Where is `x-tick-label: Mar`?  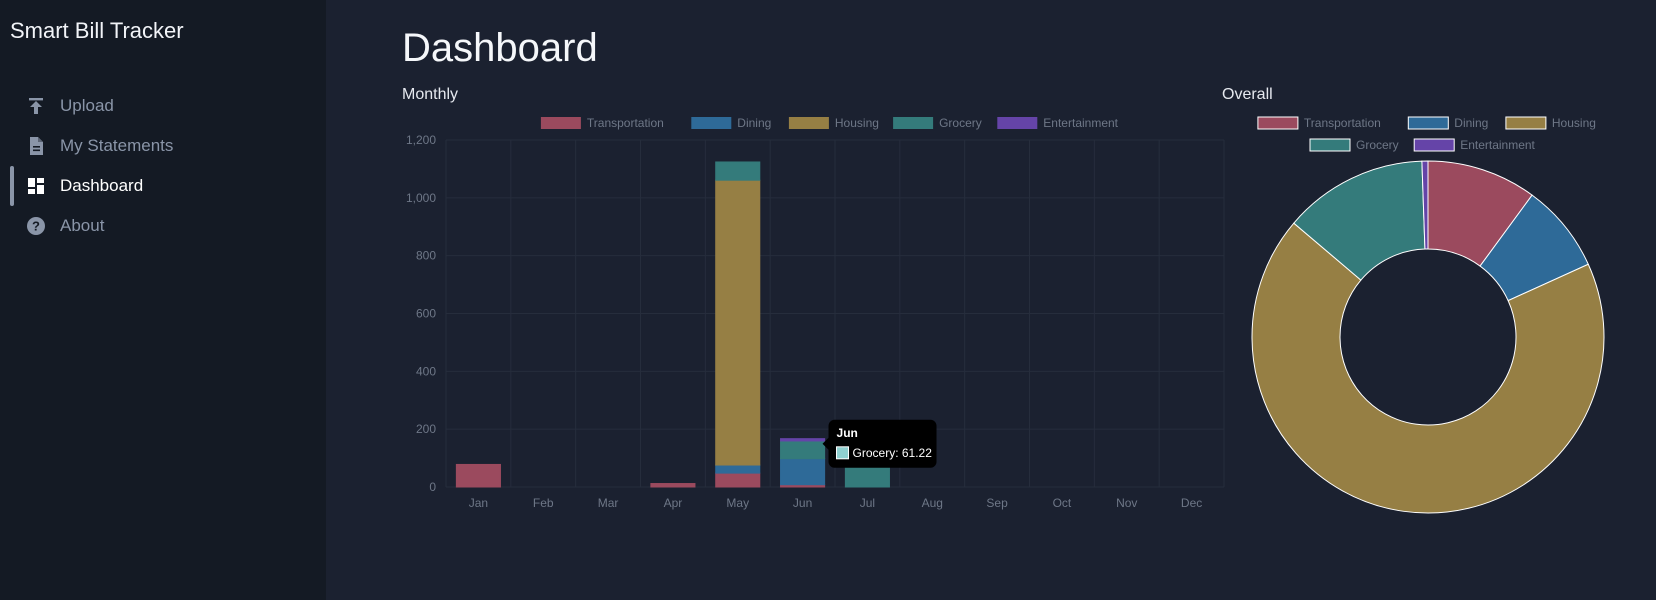
x-tick-label: Mar is located at coordinates (608, 503).